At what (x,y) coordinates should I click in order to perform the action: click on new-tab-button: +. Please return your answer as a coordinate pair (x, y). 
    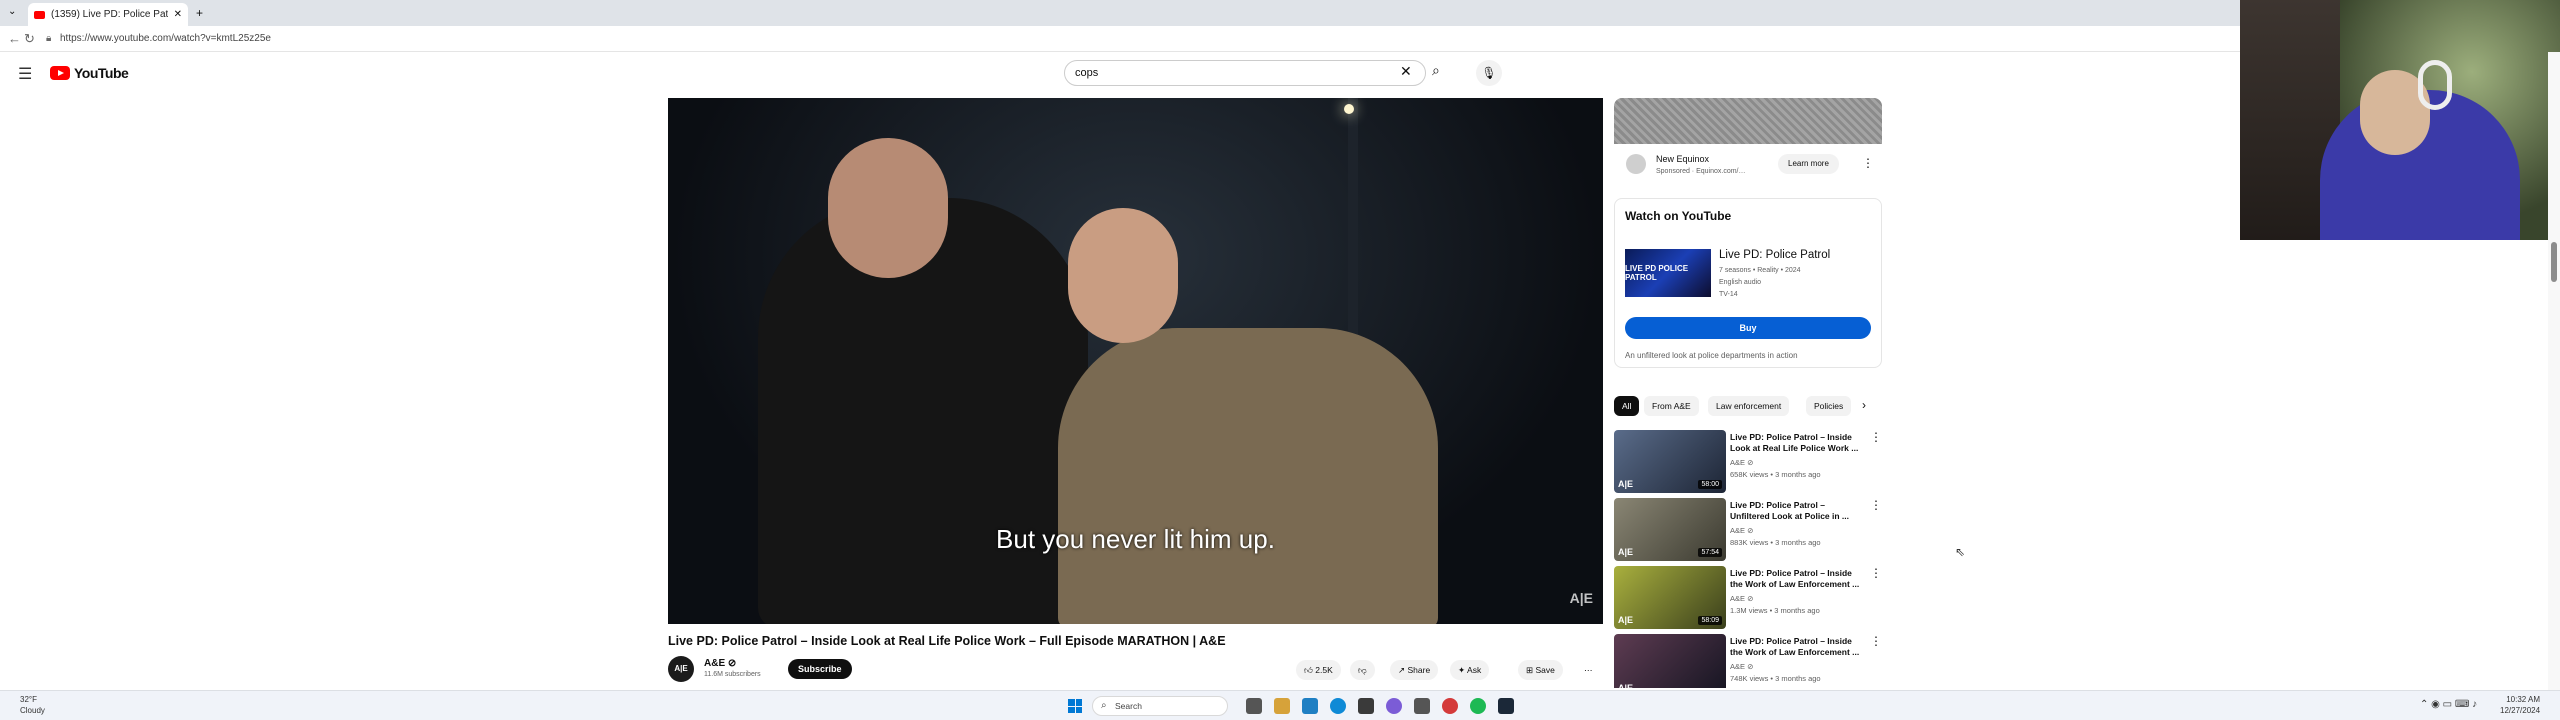
    Looking at the image, I should click on (199, 13).